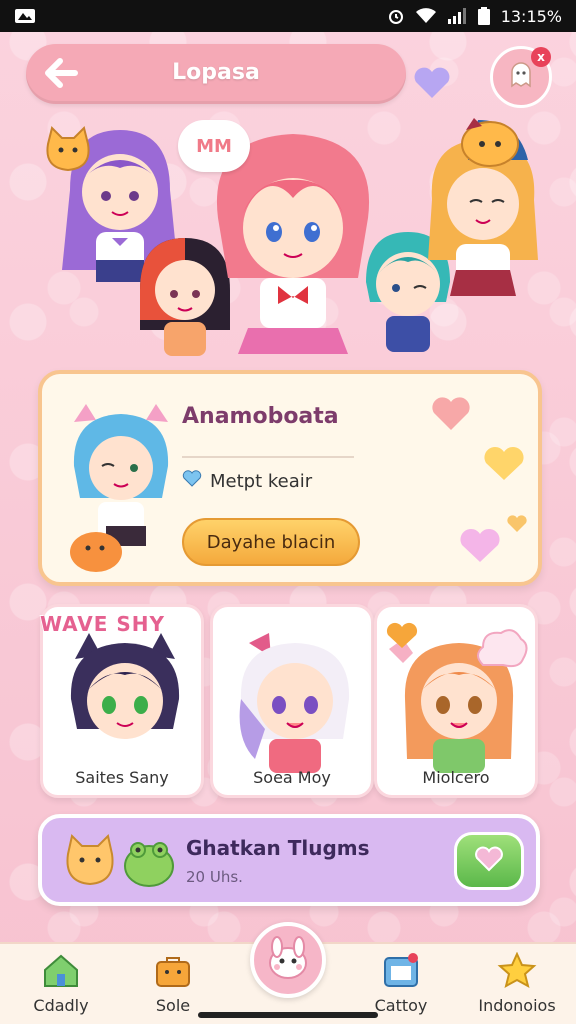 This screenshot has width=576, height=1024. Describe the element at coordinates (502, 648) in the screenshot. I see `cloud-mascot-icon` at that location.